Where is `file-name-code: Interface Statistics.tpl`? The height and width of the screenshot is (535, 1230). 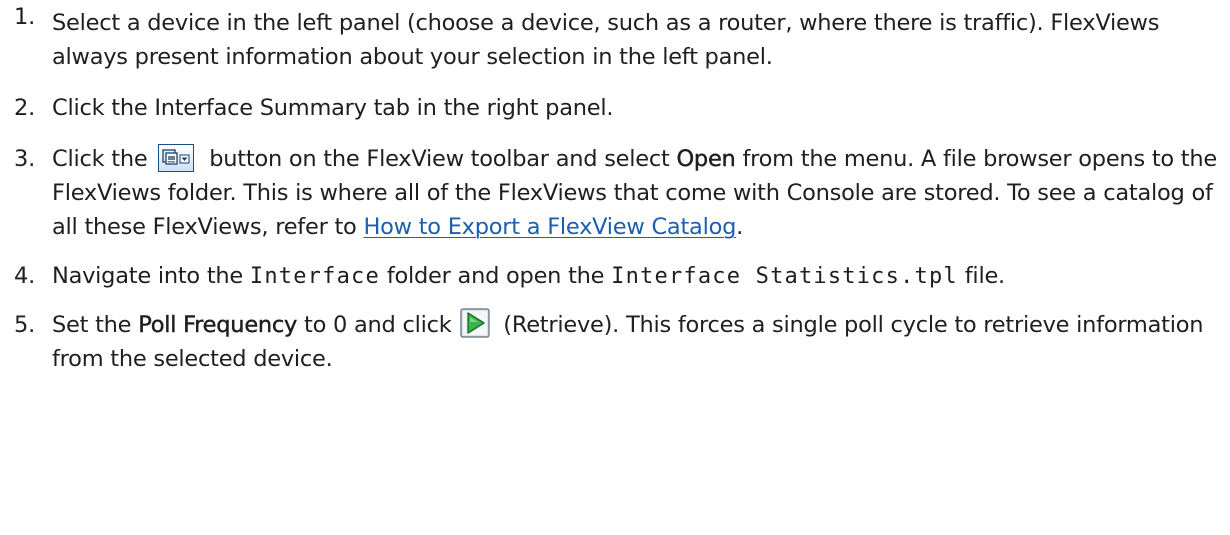 file-name-code: Interface Statistics.tpl is located at coordinates (784, 276).